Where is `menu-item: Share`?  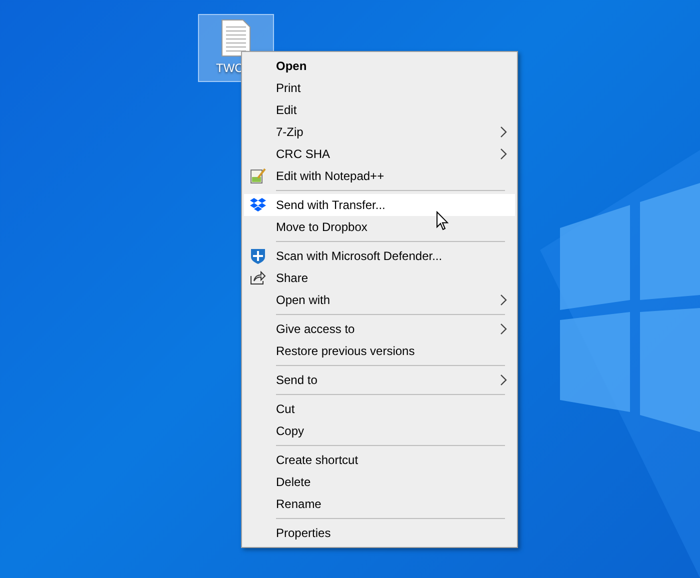 menu-item: Share is located at coordinates (379, 278).